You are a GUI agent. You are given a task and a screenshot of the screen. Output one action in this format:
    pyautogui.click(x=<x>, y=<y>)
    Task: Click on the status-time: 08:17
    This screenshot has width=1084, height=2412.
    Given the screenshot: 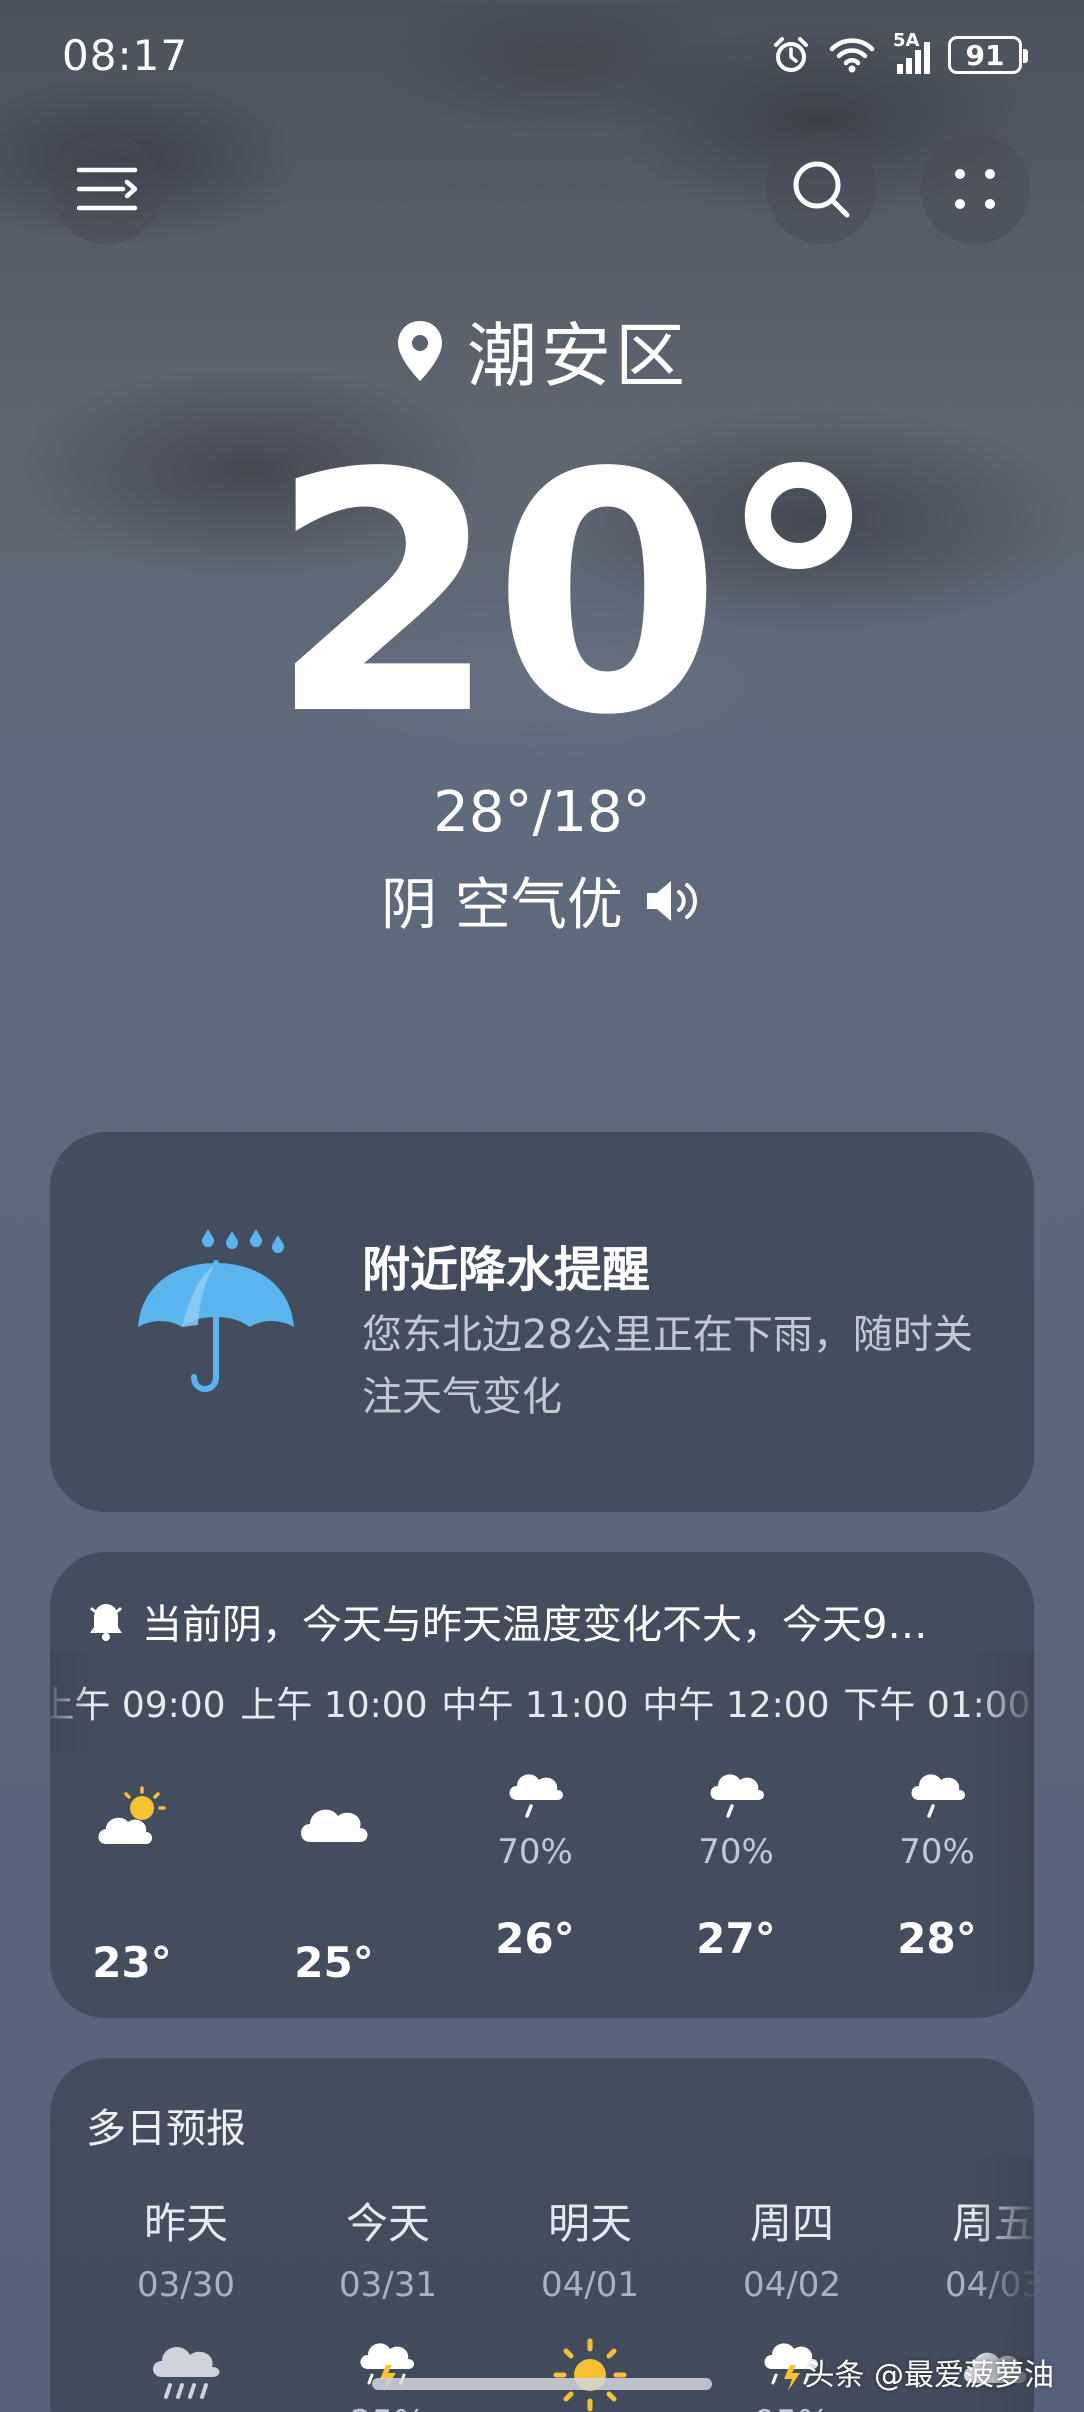 What is the action you would take?
    pyautogui.click(x=125, y=55)
    